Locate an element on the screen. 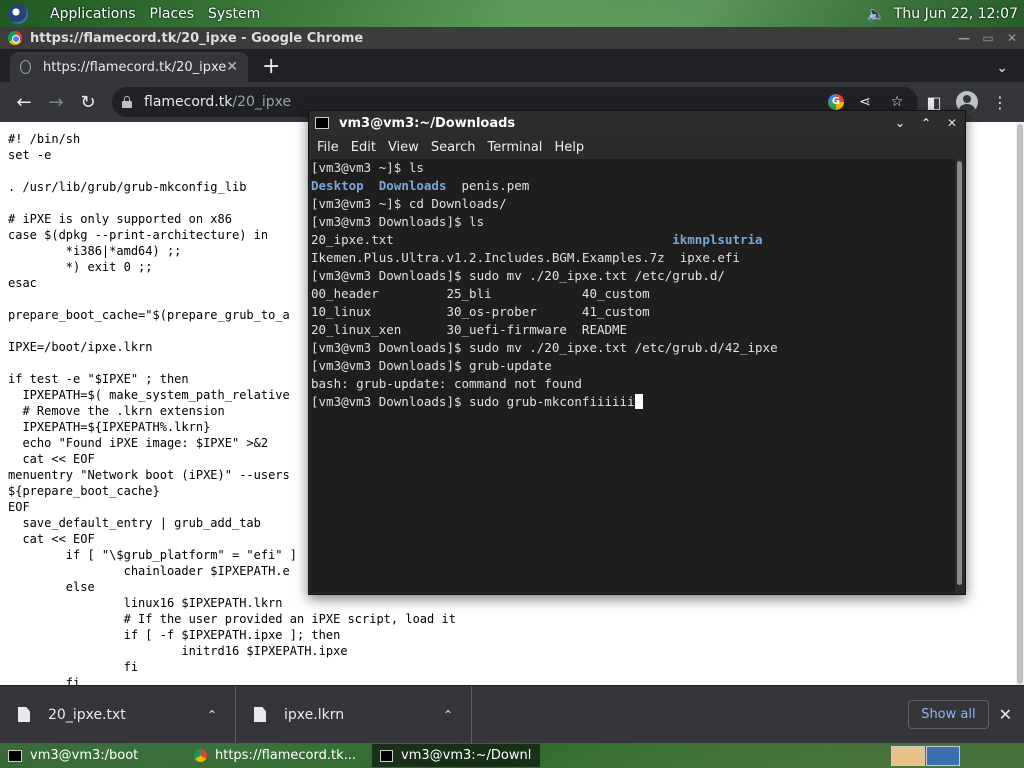 This screenshot has width=1024, height=768. terminal-text: 10_linux 30_os-prober 41_custom is located at coordinates (480, 311).